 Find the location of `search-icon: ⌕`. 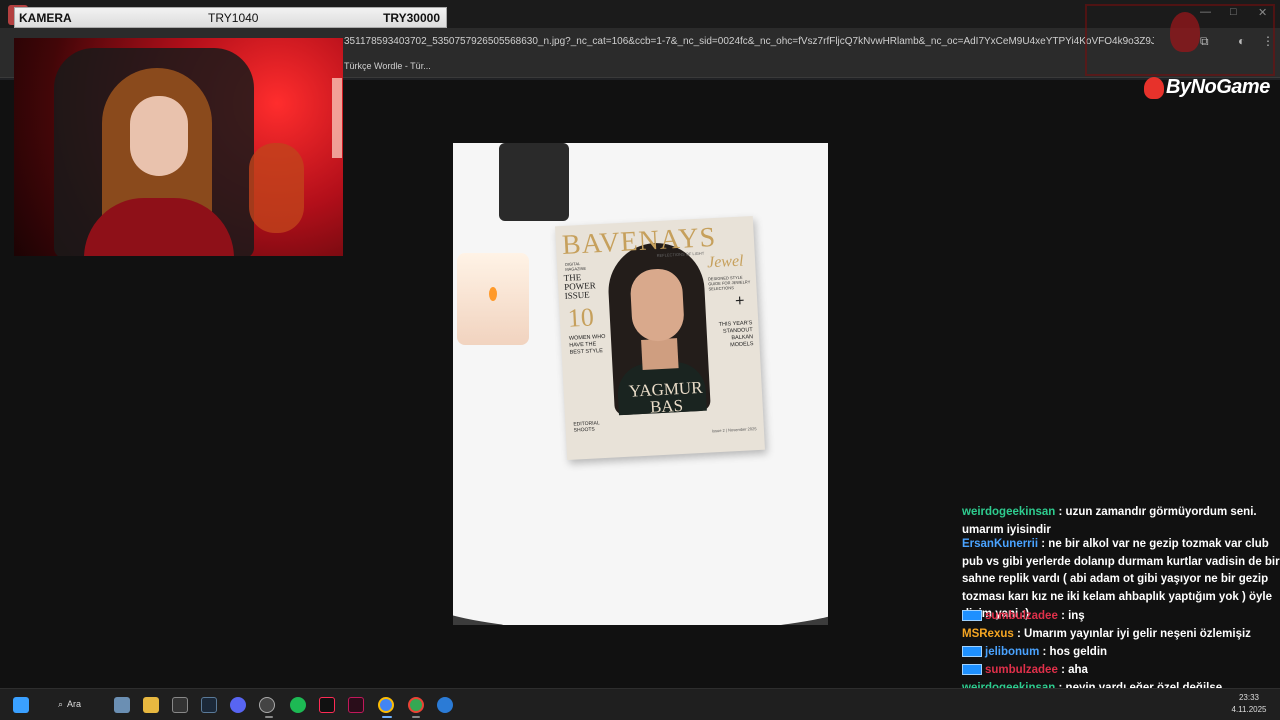

search-icon: ⌕ is located at coordinates (61, 703).